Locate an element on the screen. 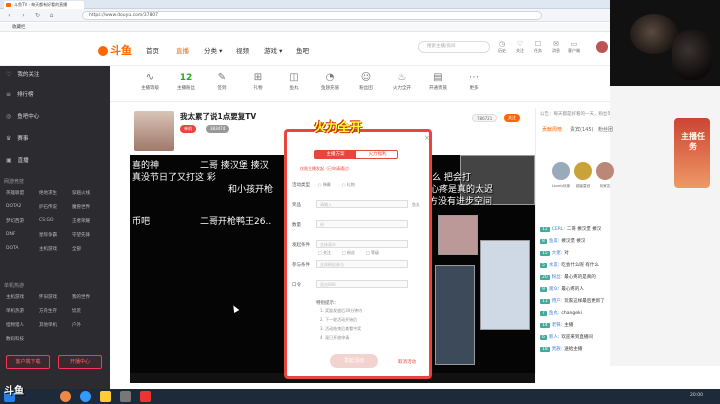 The width and height of the screenshot is (720, 404). sidebar-game-link: 怪物猎人 is located at coordinates (15, 325).